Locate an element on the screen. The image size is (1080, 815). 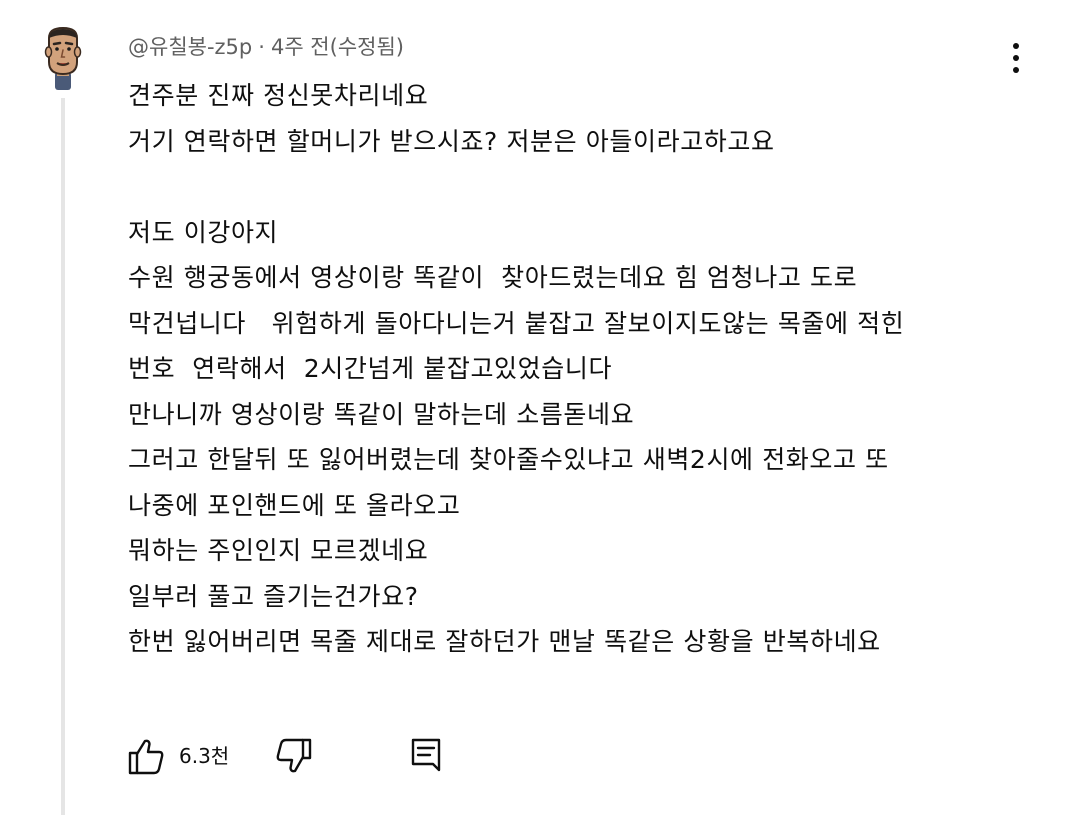
reply-button is located at coordinates (427, 756).